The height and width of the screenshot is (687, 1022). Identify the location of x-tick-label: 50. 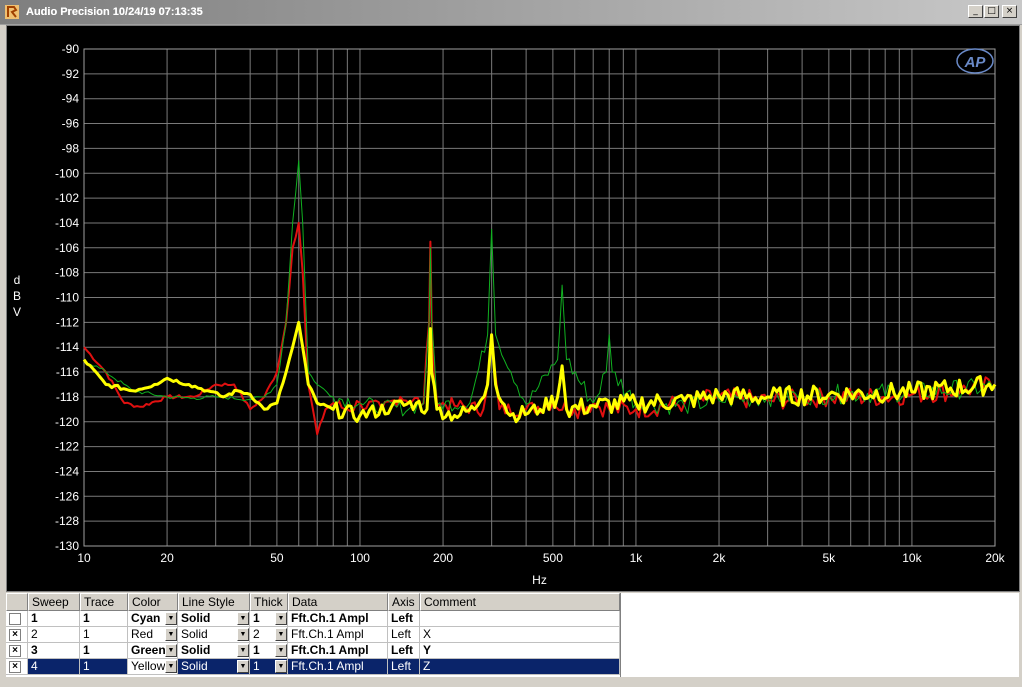
(277, 558).